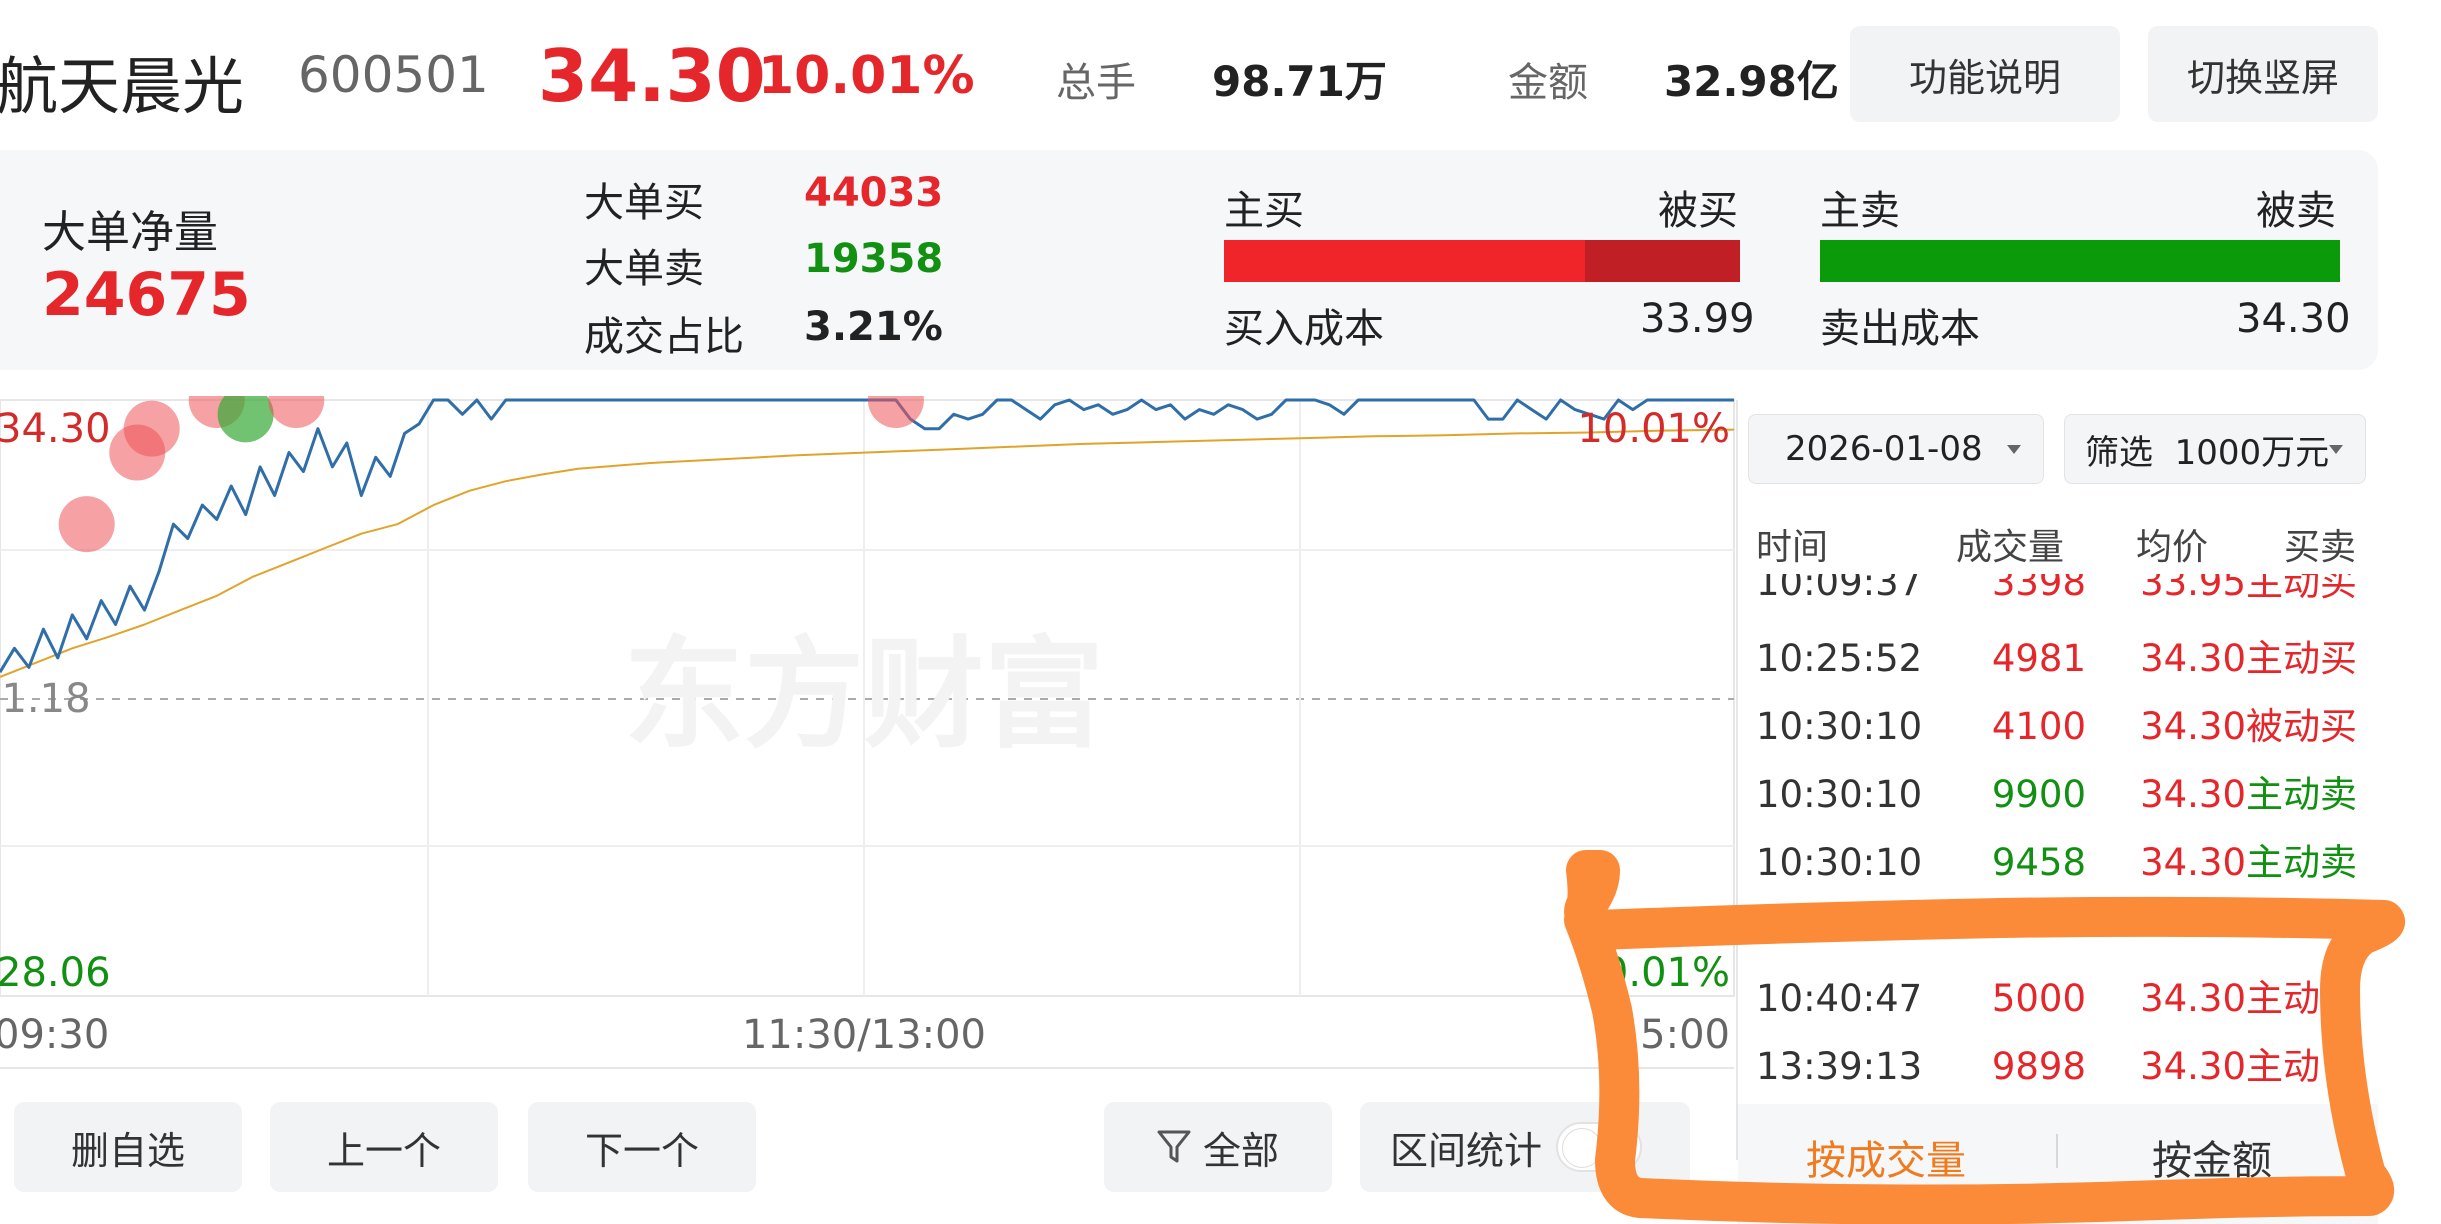 The height and width of the screenshot is (1224, 2441). I want to click on orange-highlight-scribble, so click(1984, 1037).